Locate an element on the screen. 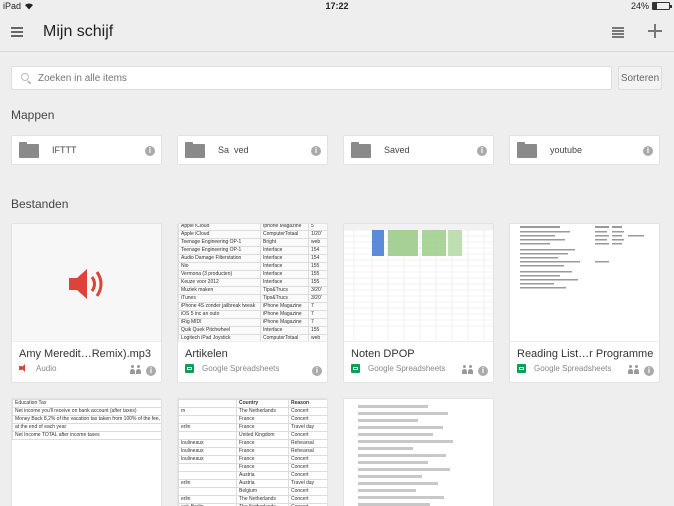 This screenshot has height=506, width=674. sheet-cell: Teenage Engineering OP-1 is located at coordinates (219, 250).